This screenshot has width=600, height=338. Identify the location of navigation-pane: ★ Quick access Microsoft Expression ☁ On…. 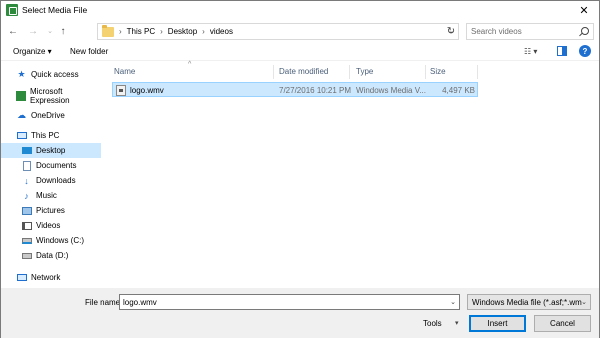
(51, 175).